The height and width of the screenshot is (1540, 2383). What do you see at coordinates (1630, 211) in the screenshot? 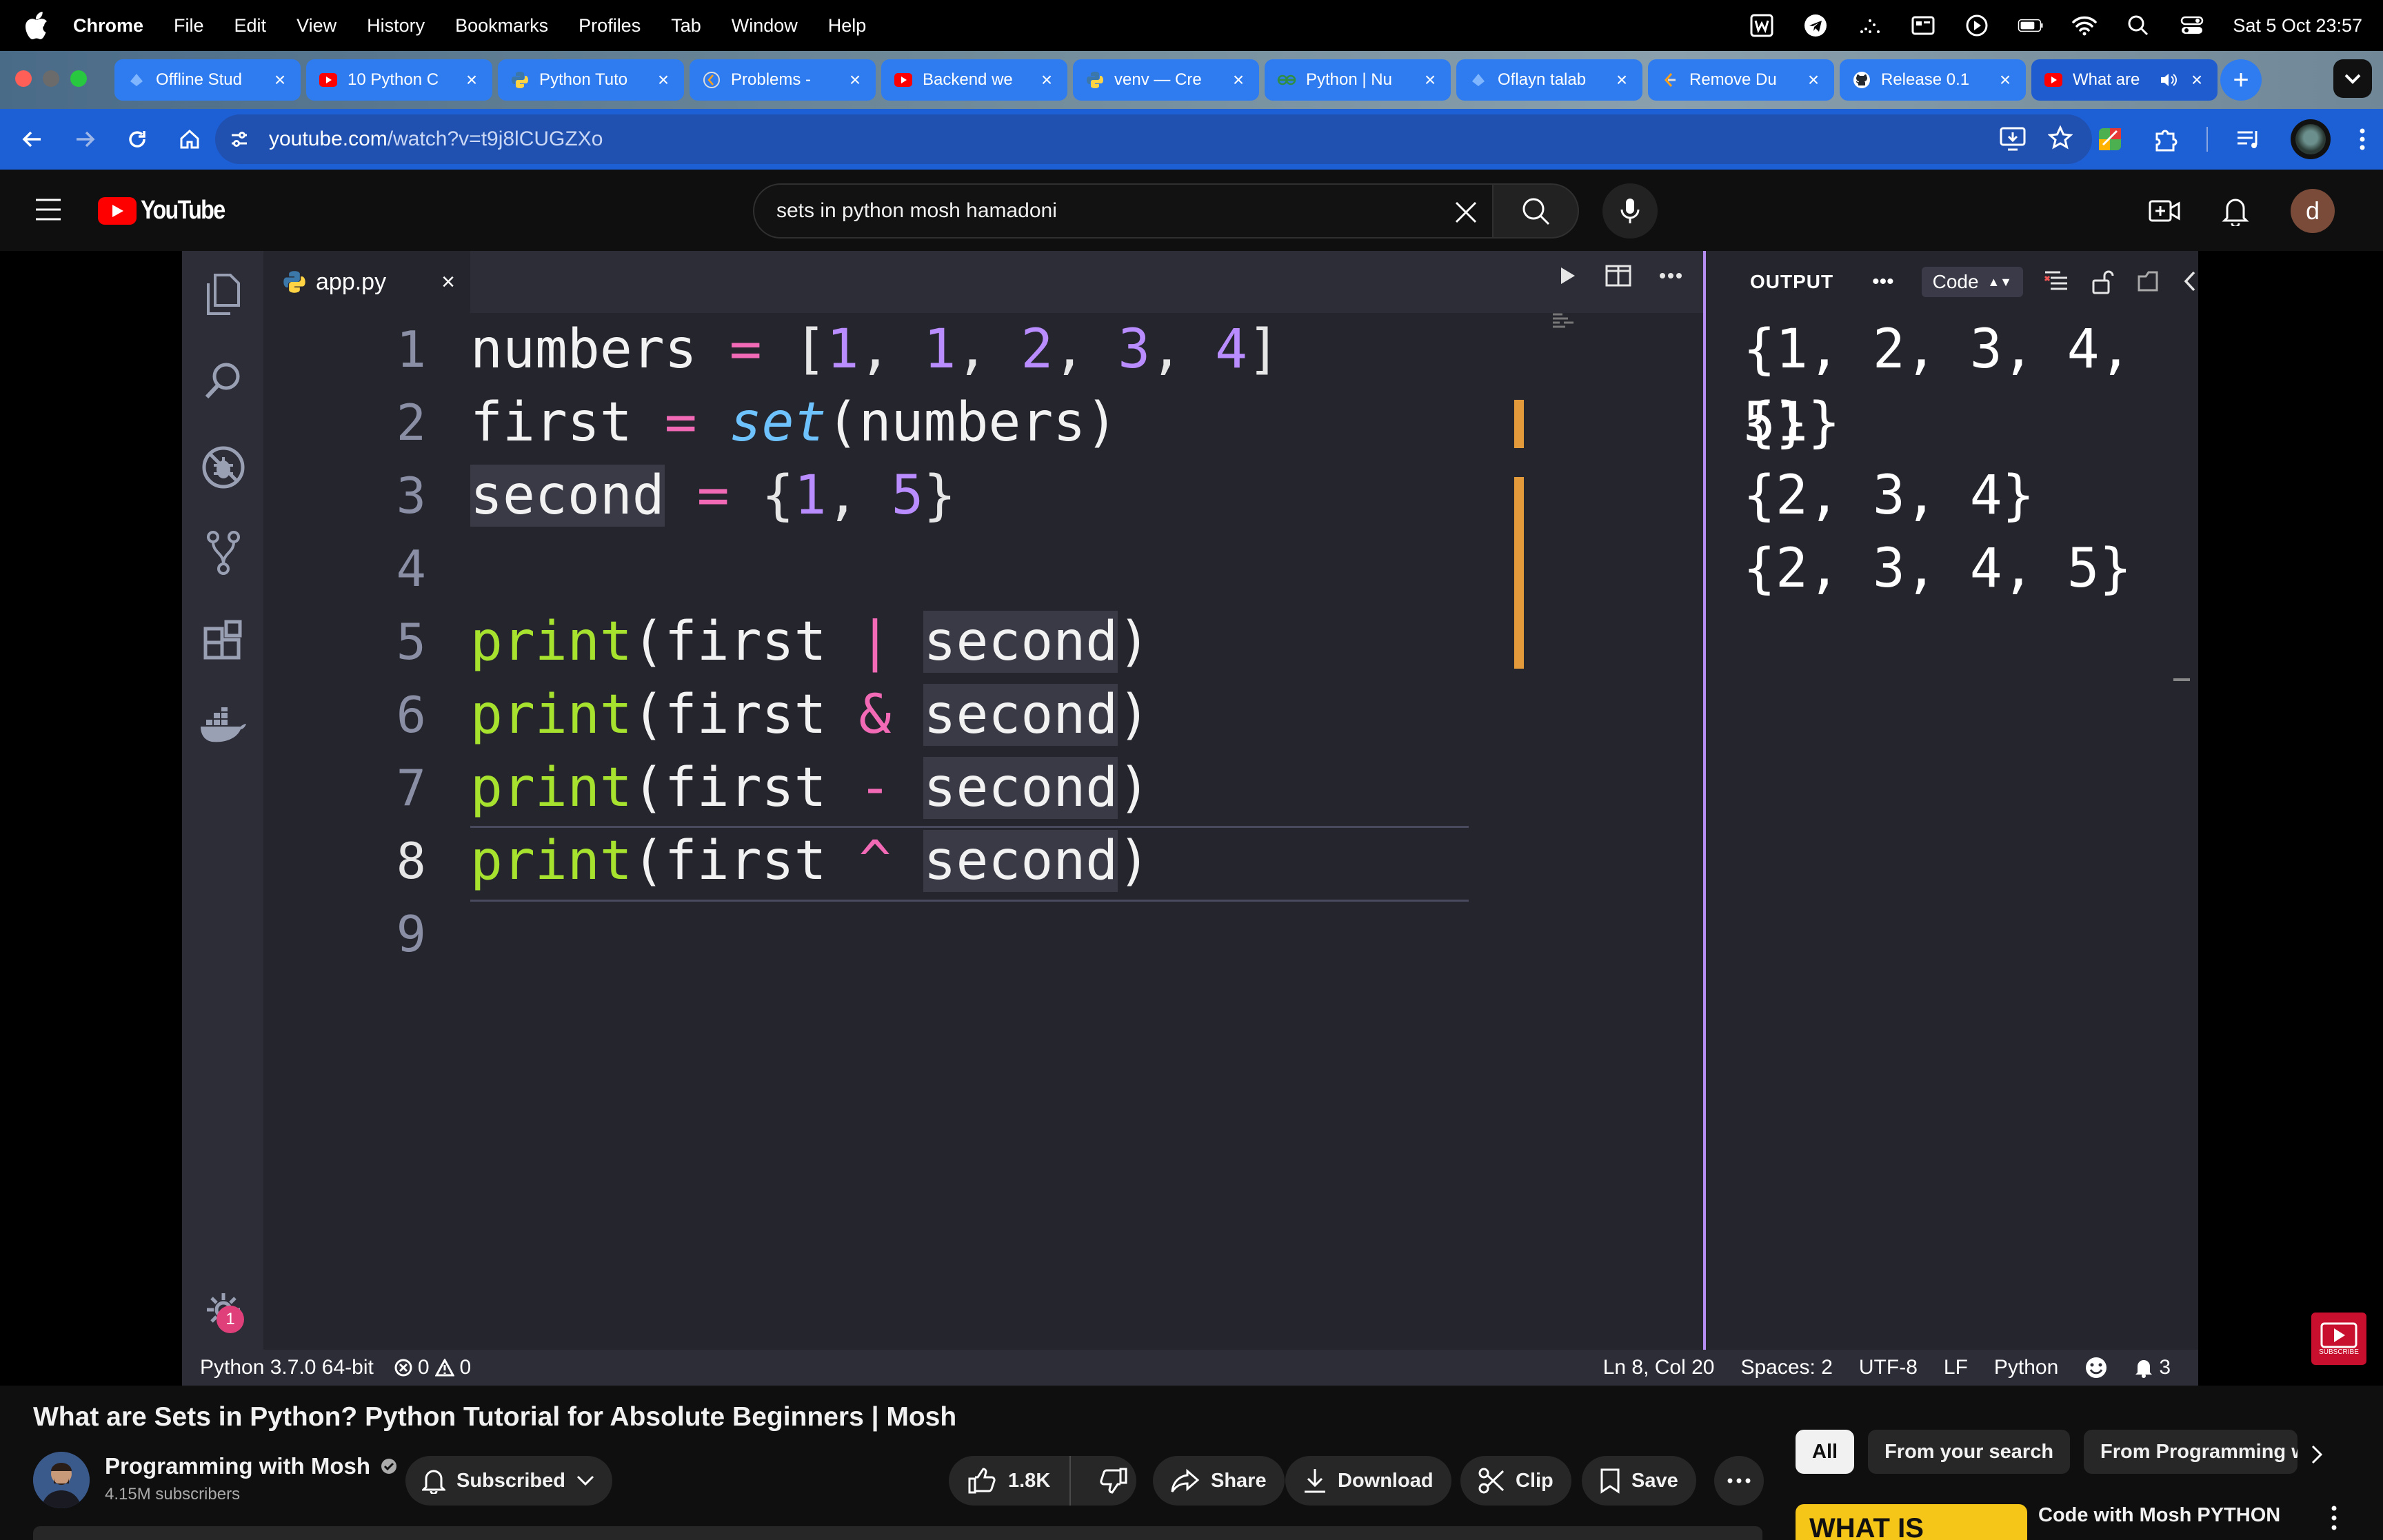
I see `voice-search-button` at bounding box center [1630, 211].